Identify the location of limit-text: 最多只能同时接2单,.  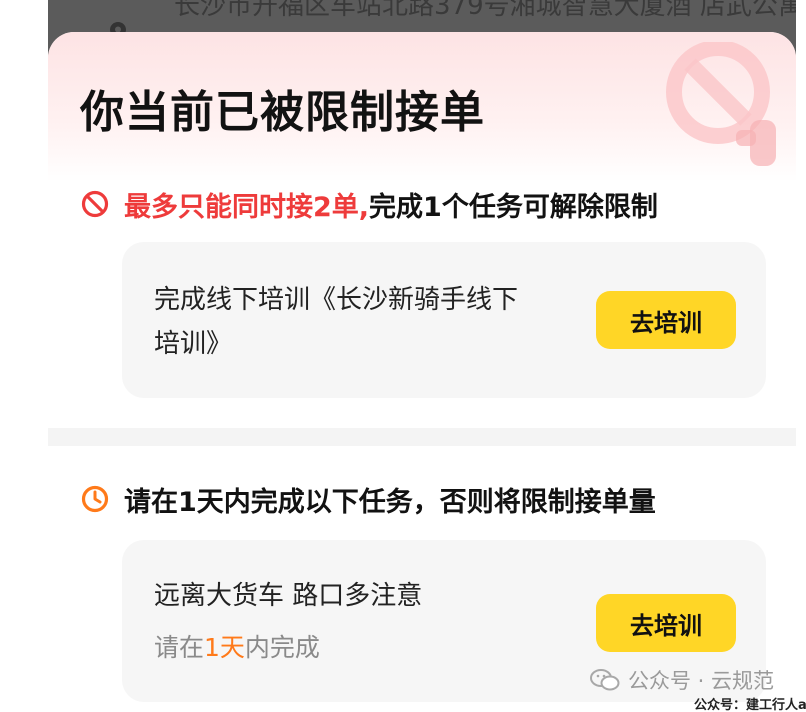
(247, 207).